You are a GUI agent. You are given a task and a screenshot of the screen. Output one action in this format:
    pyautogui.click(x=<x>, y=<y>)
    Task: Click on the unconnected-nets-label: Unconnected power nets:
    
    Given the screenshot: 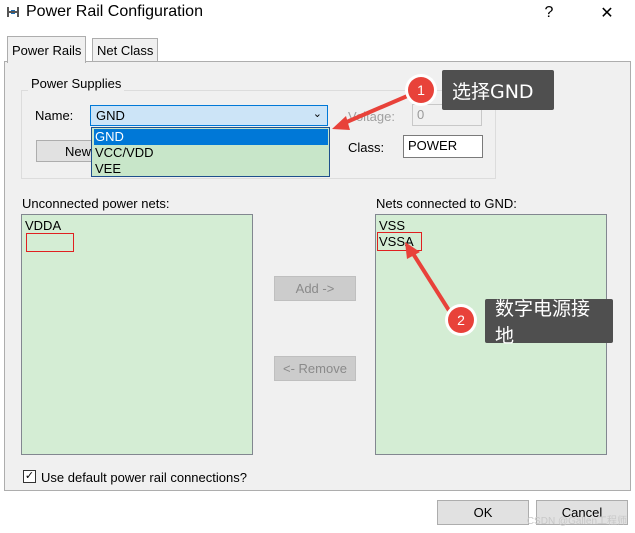 What is the action you would take?
    pyautogui.click(x=96, y=203)
    